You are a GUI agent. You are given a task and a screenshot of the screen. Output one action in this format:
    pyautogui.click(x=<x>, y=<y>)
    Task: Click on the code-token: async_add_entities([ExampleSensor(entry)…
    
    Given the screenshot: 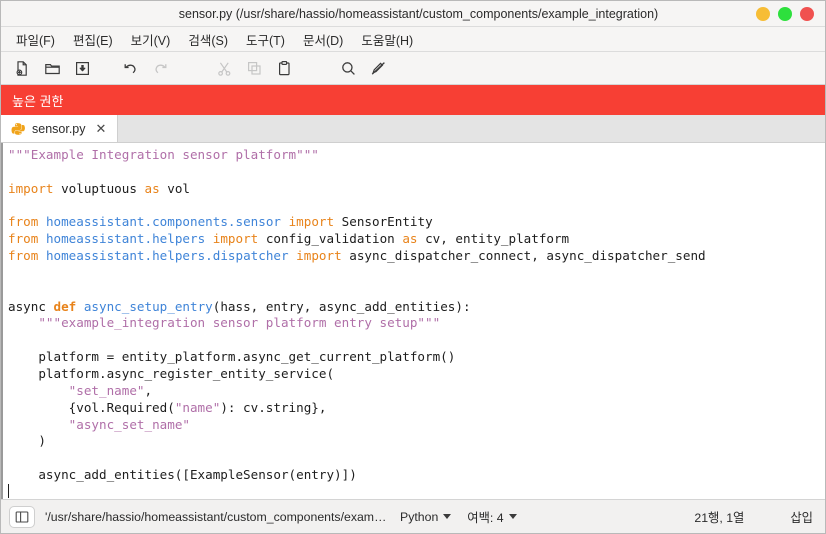 What is the action you would take?
    pyautogui.click(x=182, y=475)
    